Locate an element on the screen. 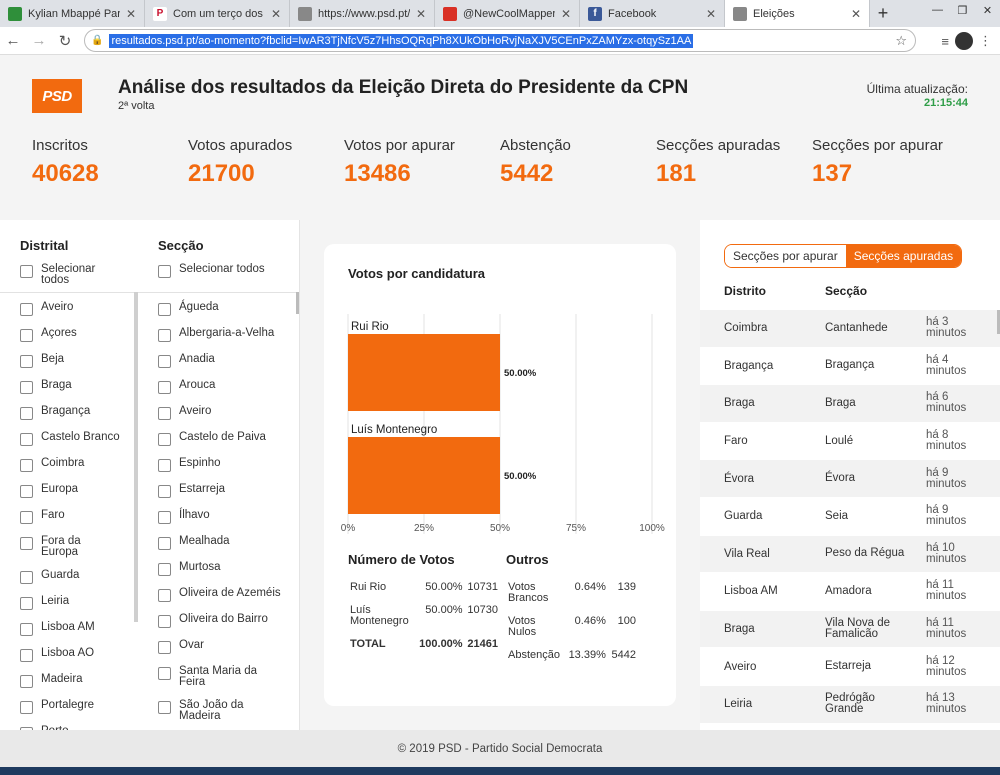  list-item: Mealhada is located at coordinates (220, 542).